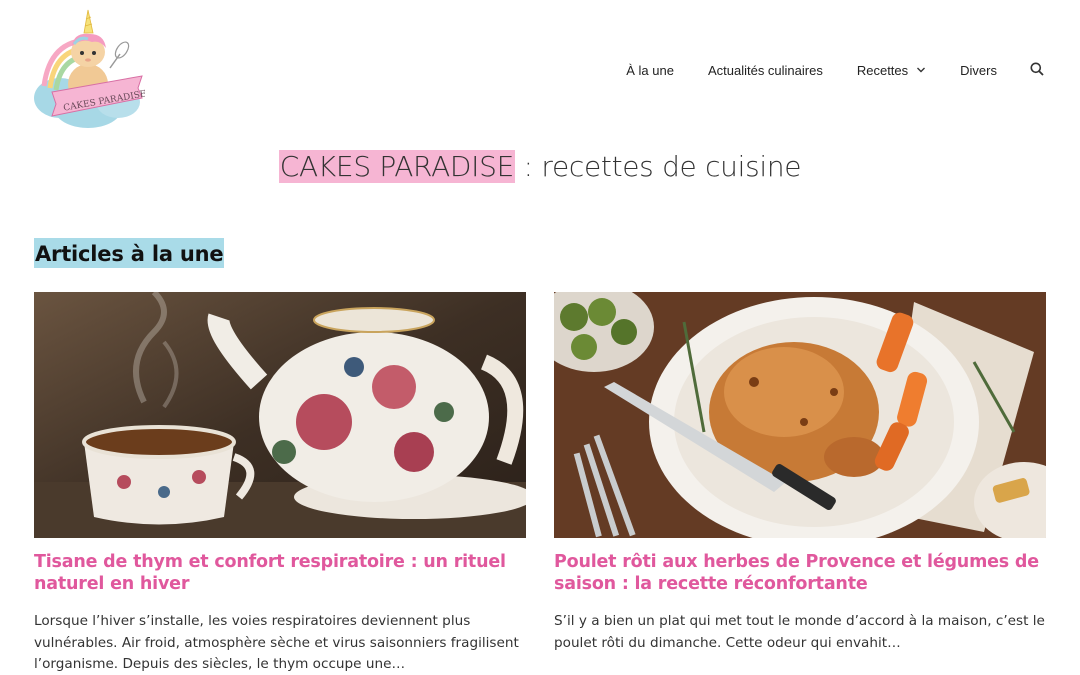  Describe the element at coordinates (129, 253) in the screenshot. I see `section-heading: Articles à la une` at that location.